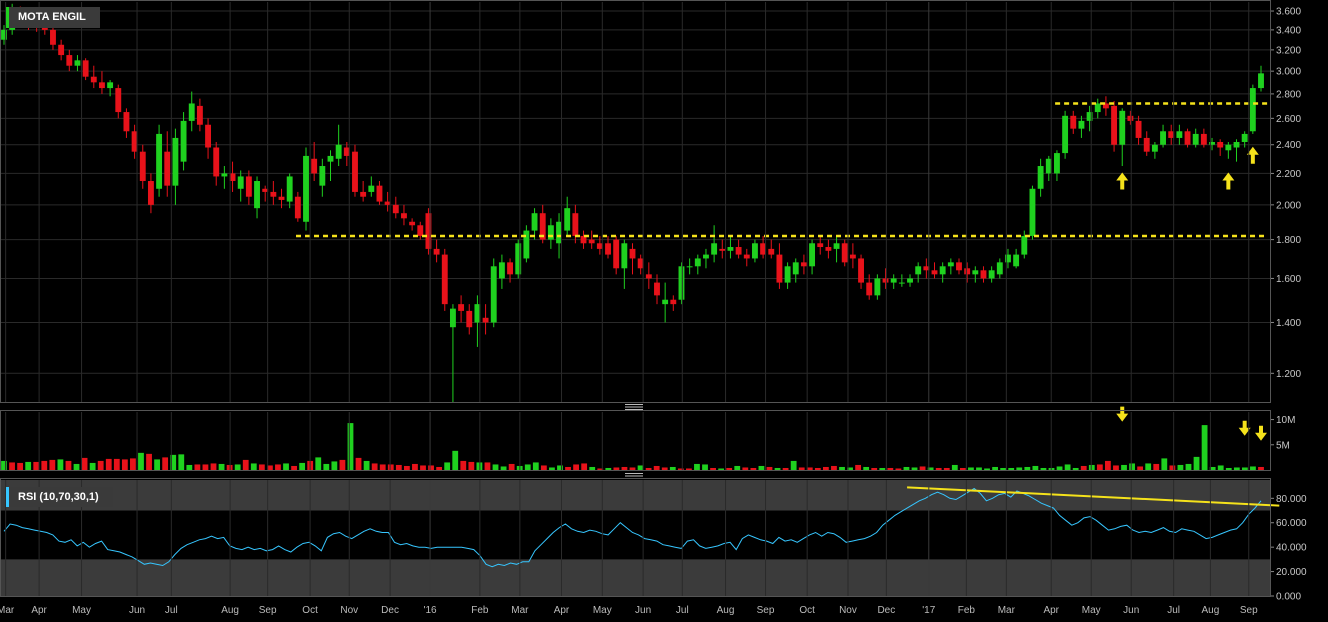 The image size is (1328, 622). Describe the element at coordinates (1288, 72) in the screenshot. I see `price-tick-label: 3.000` at that location.